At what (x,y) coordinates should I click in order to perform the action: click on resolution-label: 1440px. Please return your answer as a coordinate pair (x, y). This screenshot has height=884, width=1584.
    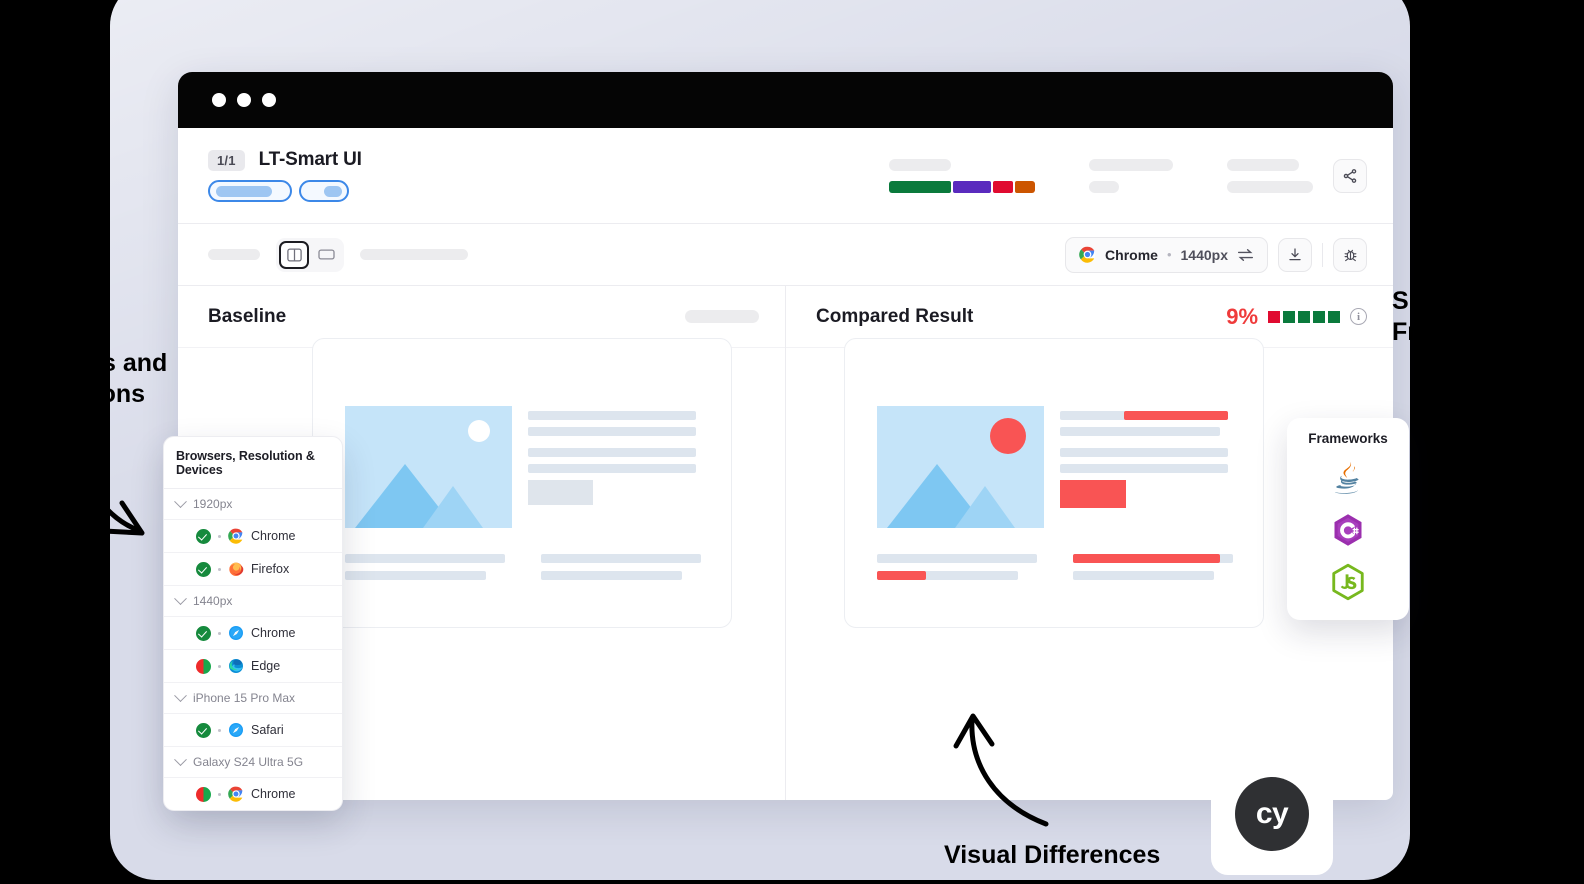
    Looking at the image, I should click on (1204, 254).